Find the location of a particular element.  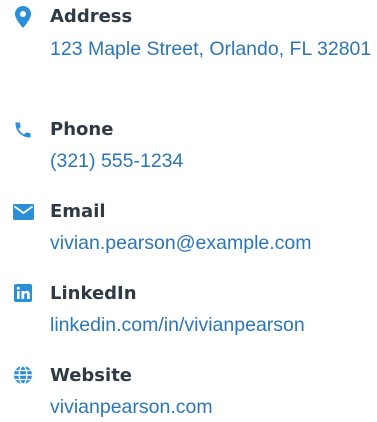

email-label: Email is located at coordinates (78, 211).